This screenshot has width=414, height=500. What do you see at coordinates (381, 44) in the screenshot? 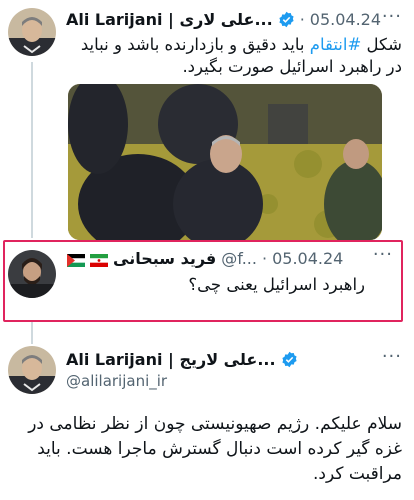
I see `tweet-text-pre: شکل` at bounding box center [381, 44].